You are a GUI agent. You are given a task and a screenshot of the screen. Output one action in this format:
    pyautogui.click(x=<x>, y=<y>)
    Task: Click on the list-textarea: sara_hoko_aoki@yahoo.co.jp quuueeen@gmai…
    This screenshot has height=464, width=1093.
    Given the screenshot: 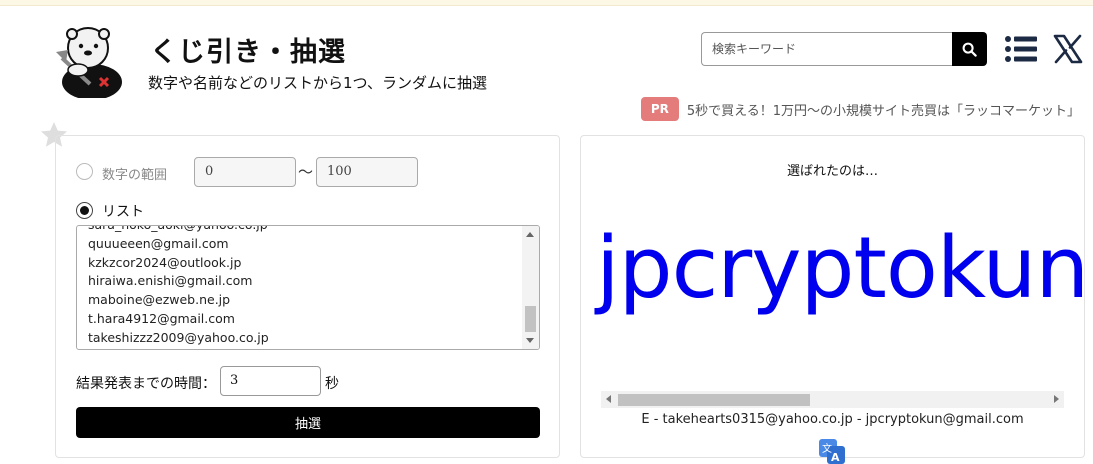 What is the action you would take?
    pyautogui.click(x=308, y=287)
    